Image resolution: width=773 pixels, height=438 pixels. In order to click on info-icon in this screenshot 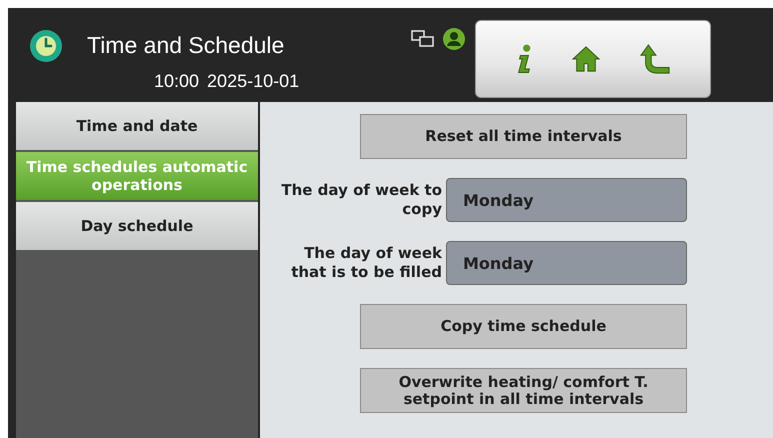, I will do `click(524, 59)`.